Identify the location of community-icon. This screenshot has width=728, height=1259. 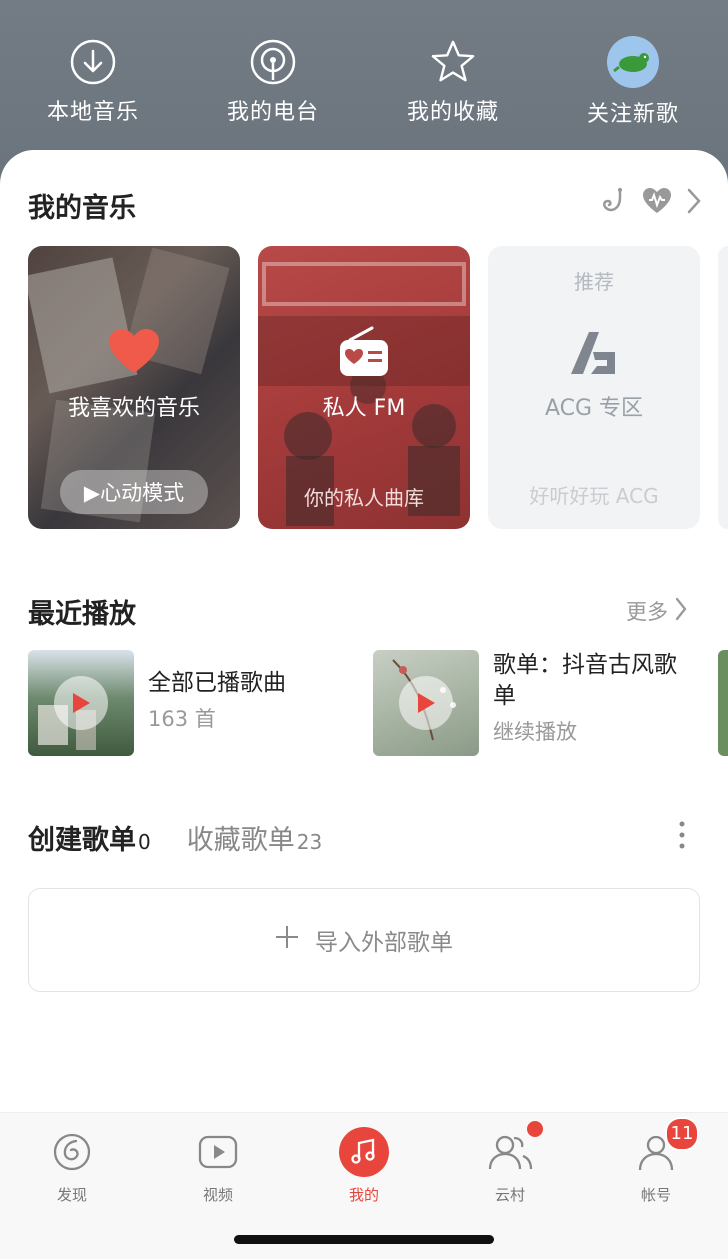
(514, 1149).